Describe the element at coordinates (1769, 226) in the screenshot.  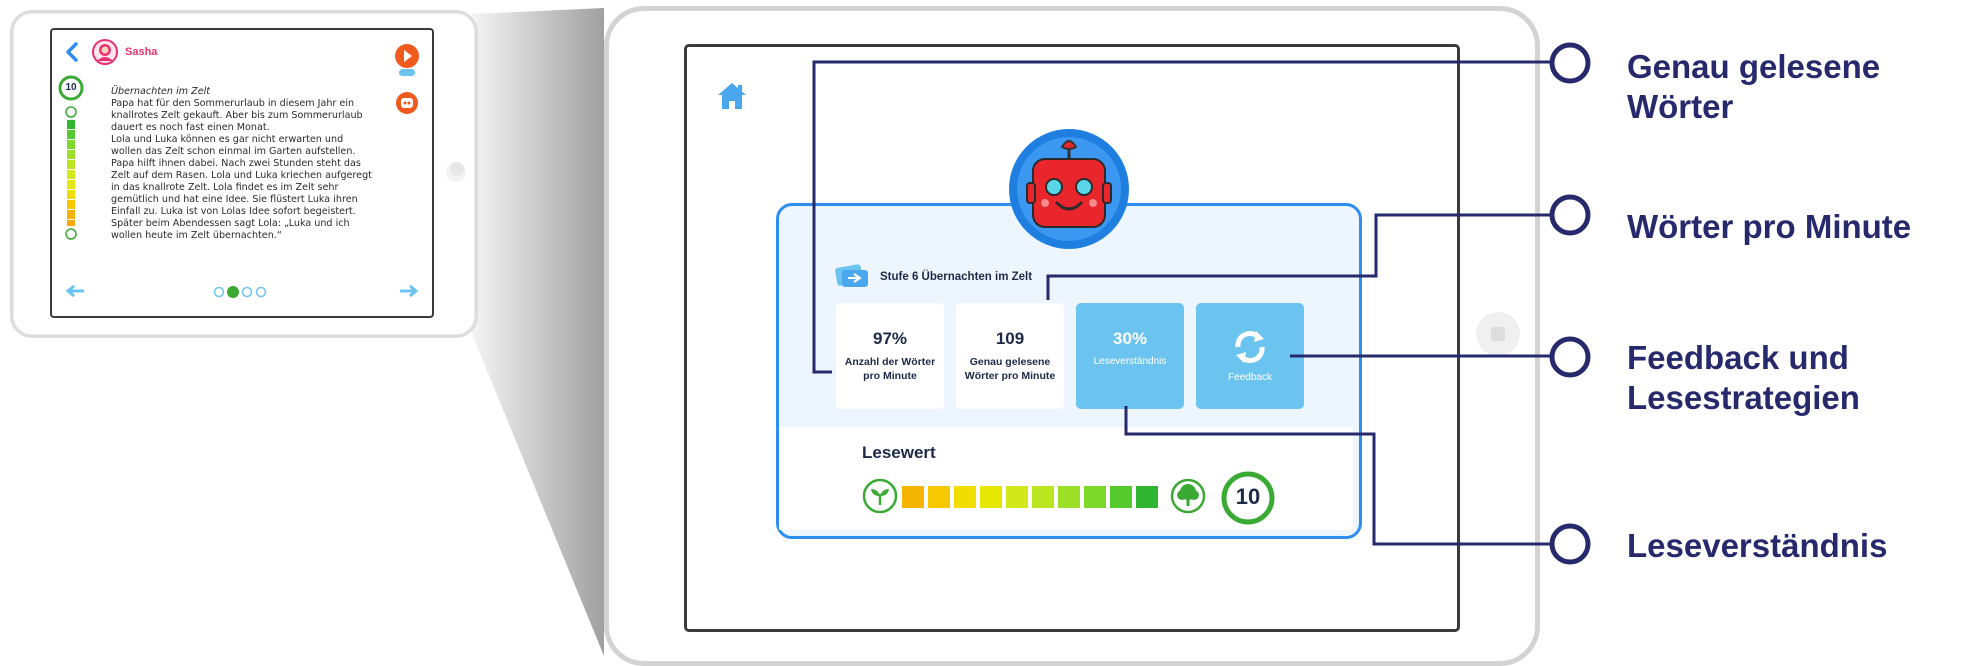
I see `callout-label-wpm: Wörter pro Minute` at that location.